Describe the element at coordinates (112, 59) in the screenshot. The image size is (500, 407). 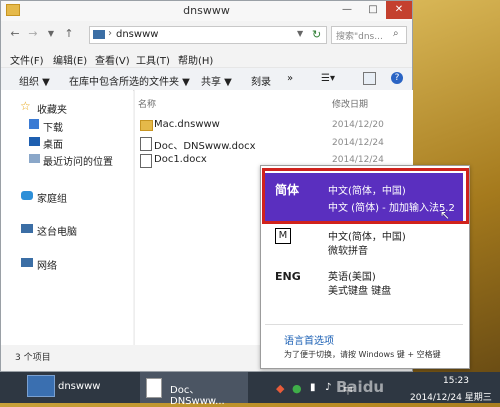
I see `menu-view: 查看(V)` at that location.